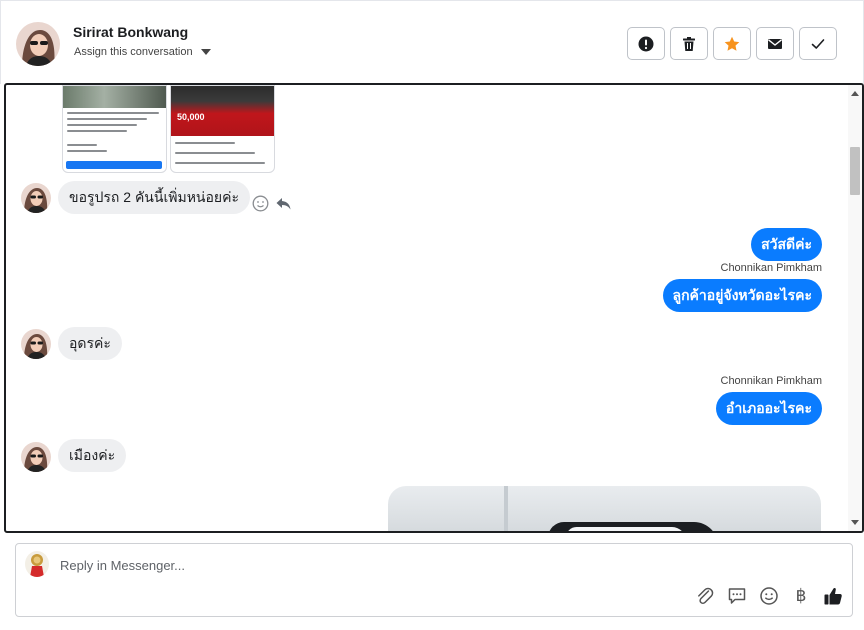  Describe the element at coordinates (114, 97) in the screenshot. I see `car-photo` at that location.